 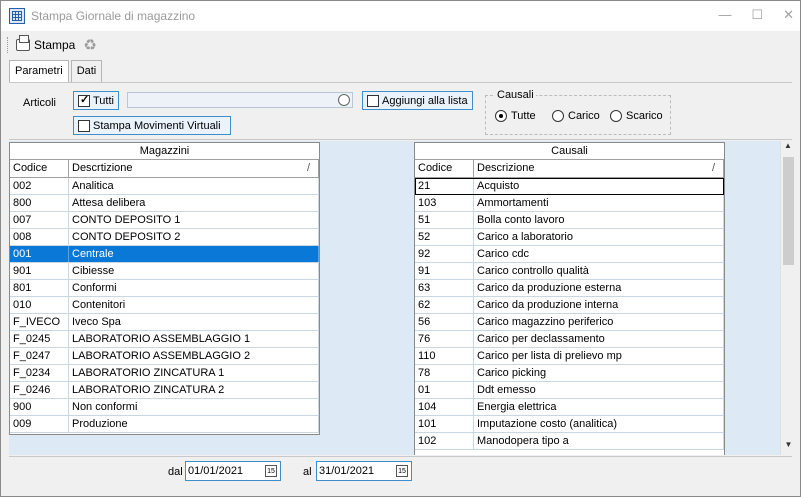 What do you see at coordinates (194, 237) in the screenshot?
I see `cell-descrizione: CONTO DEPOSITO 2` at bounding box center [194, 237].